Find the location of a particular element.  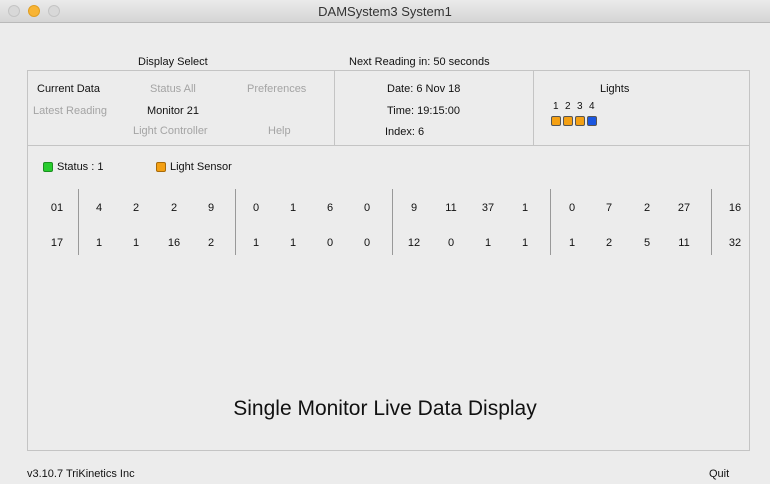

index-readout: Index: 6 is located at coordinates (405, 132).